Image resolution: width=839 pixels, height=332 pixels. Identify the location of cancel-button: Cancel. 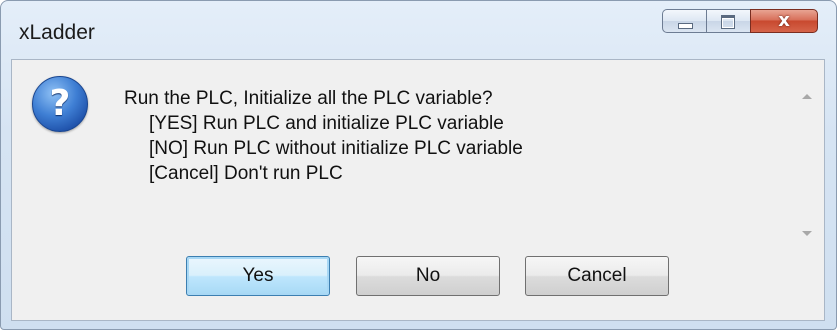
(597, 276).